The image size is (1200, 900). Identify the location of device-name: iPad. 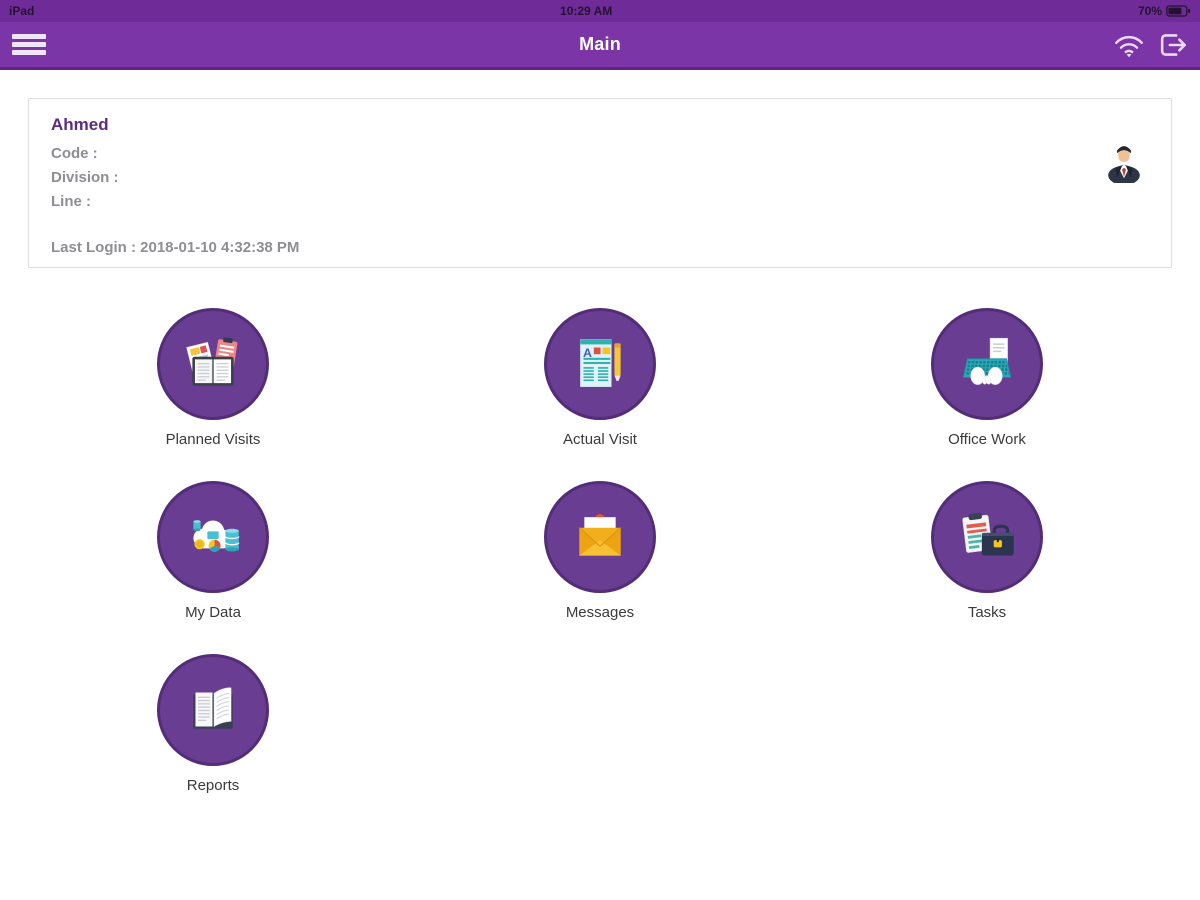
(22, 11).